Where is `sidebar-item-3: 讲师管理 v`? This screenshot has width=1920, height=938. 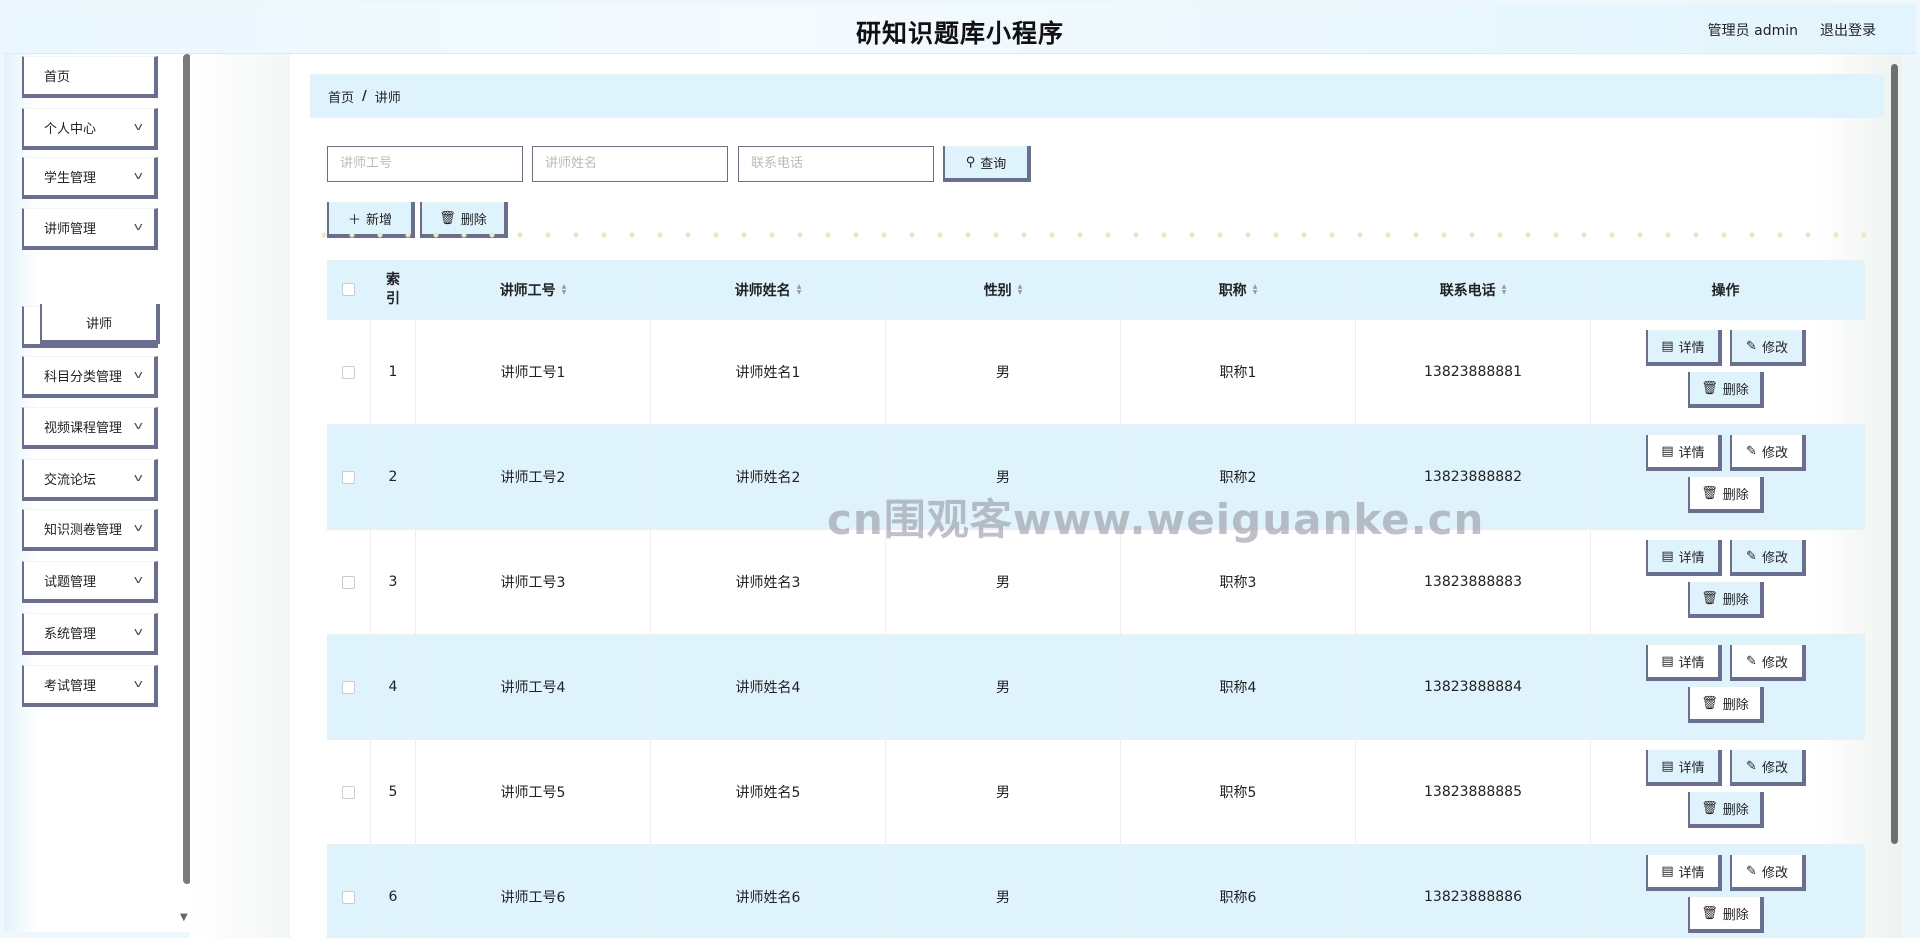 sidebar-item-3: 讲师管理 v is located at coordinates (90, 229).